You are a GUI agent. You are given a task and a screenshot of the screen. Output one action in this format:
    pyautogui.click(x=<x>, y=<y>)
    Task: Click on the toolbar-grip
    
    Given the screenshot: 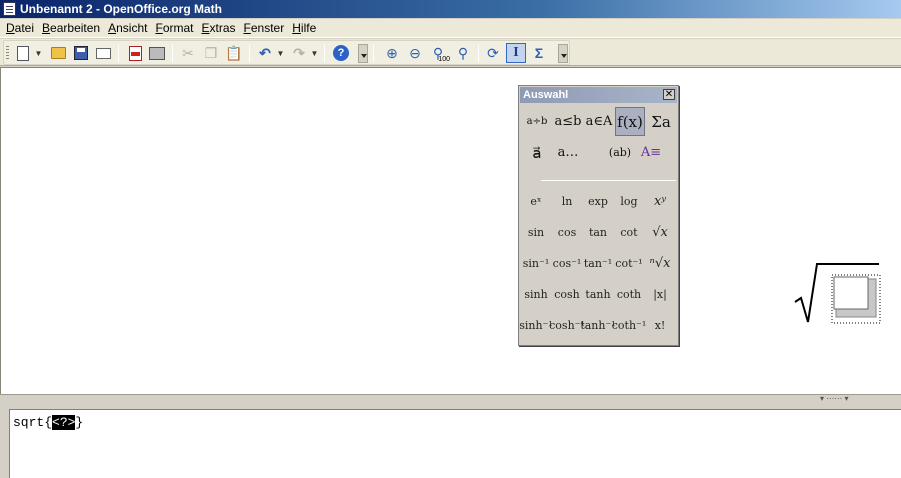 What is the action you would take?
    pyautogui.click(x=7, y=53)
    